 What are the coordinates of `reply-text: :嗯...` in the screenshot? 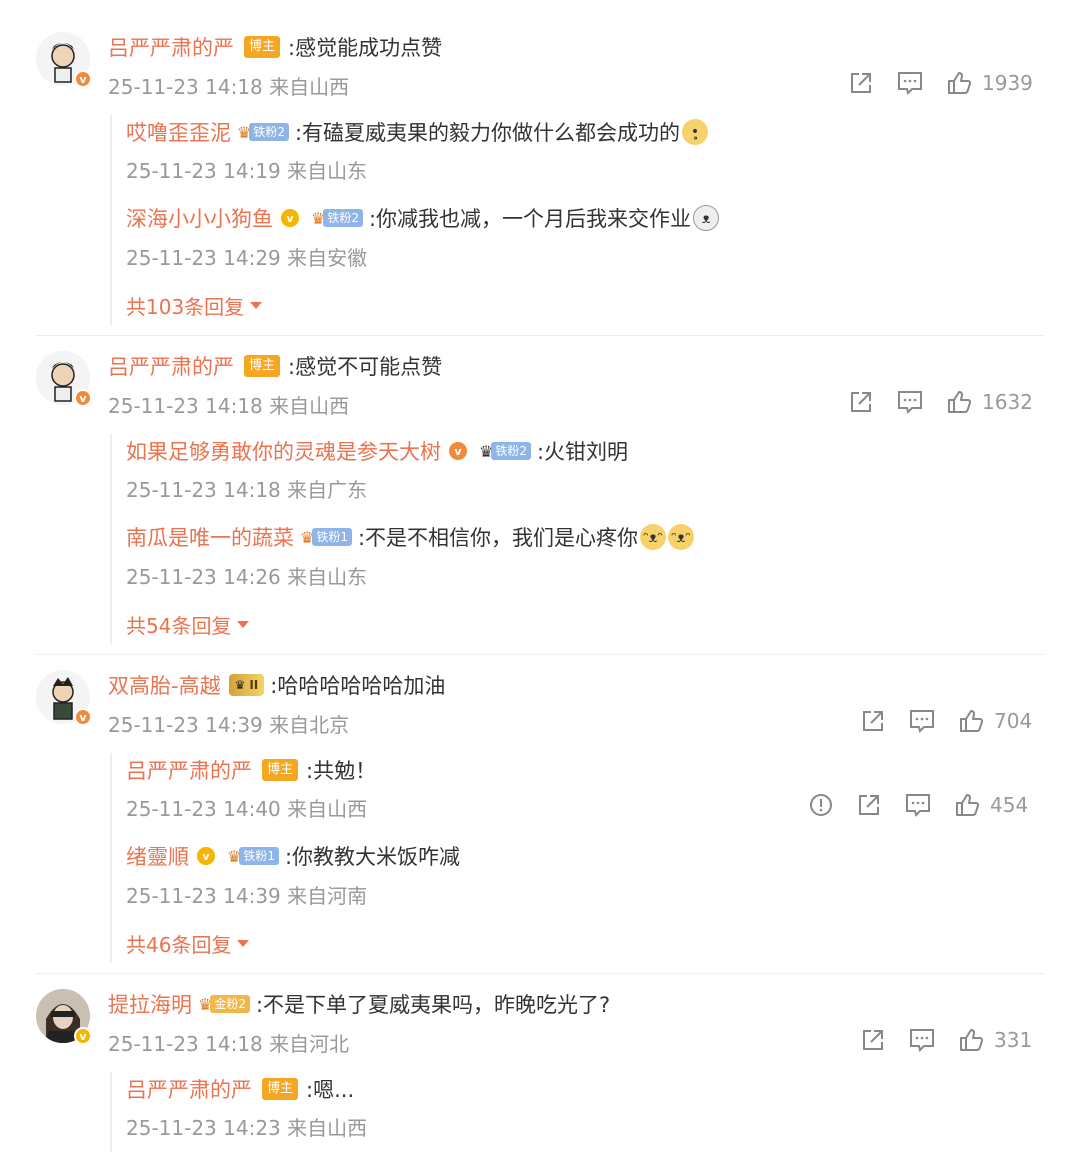 It's located at (330, 1090).